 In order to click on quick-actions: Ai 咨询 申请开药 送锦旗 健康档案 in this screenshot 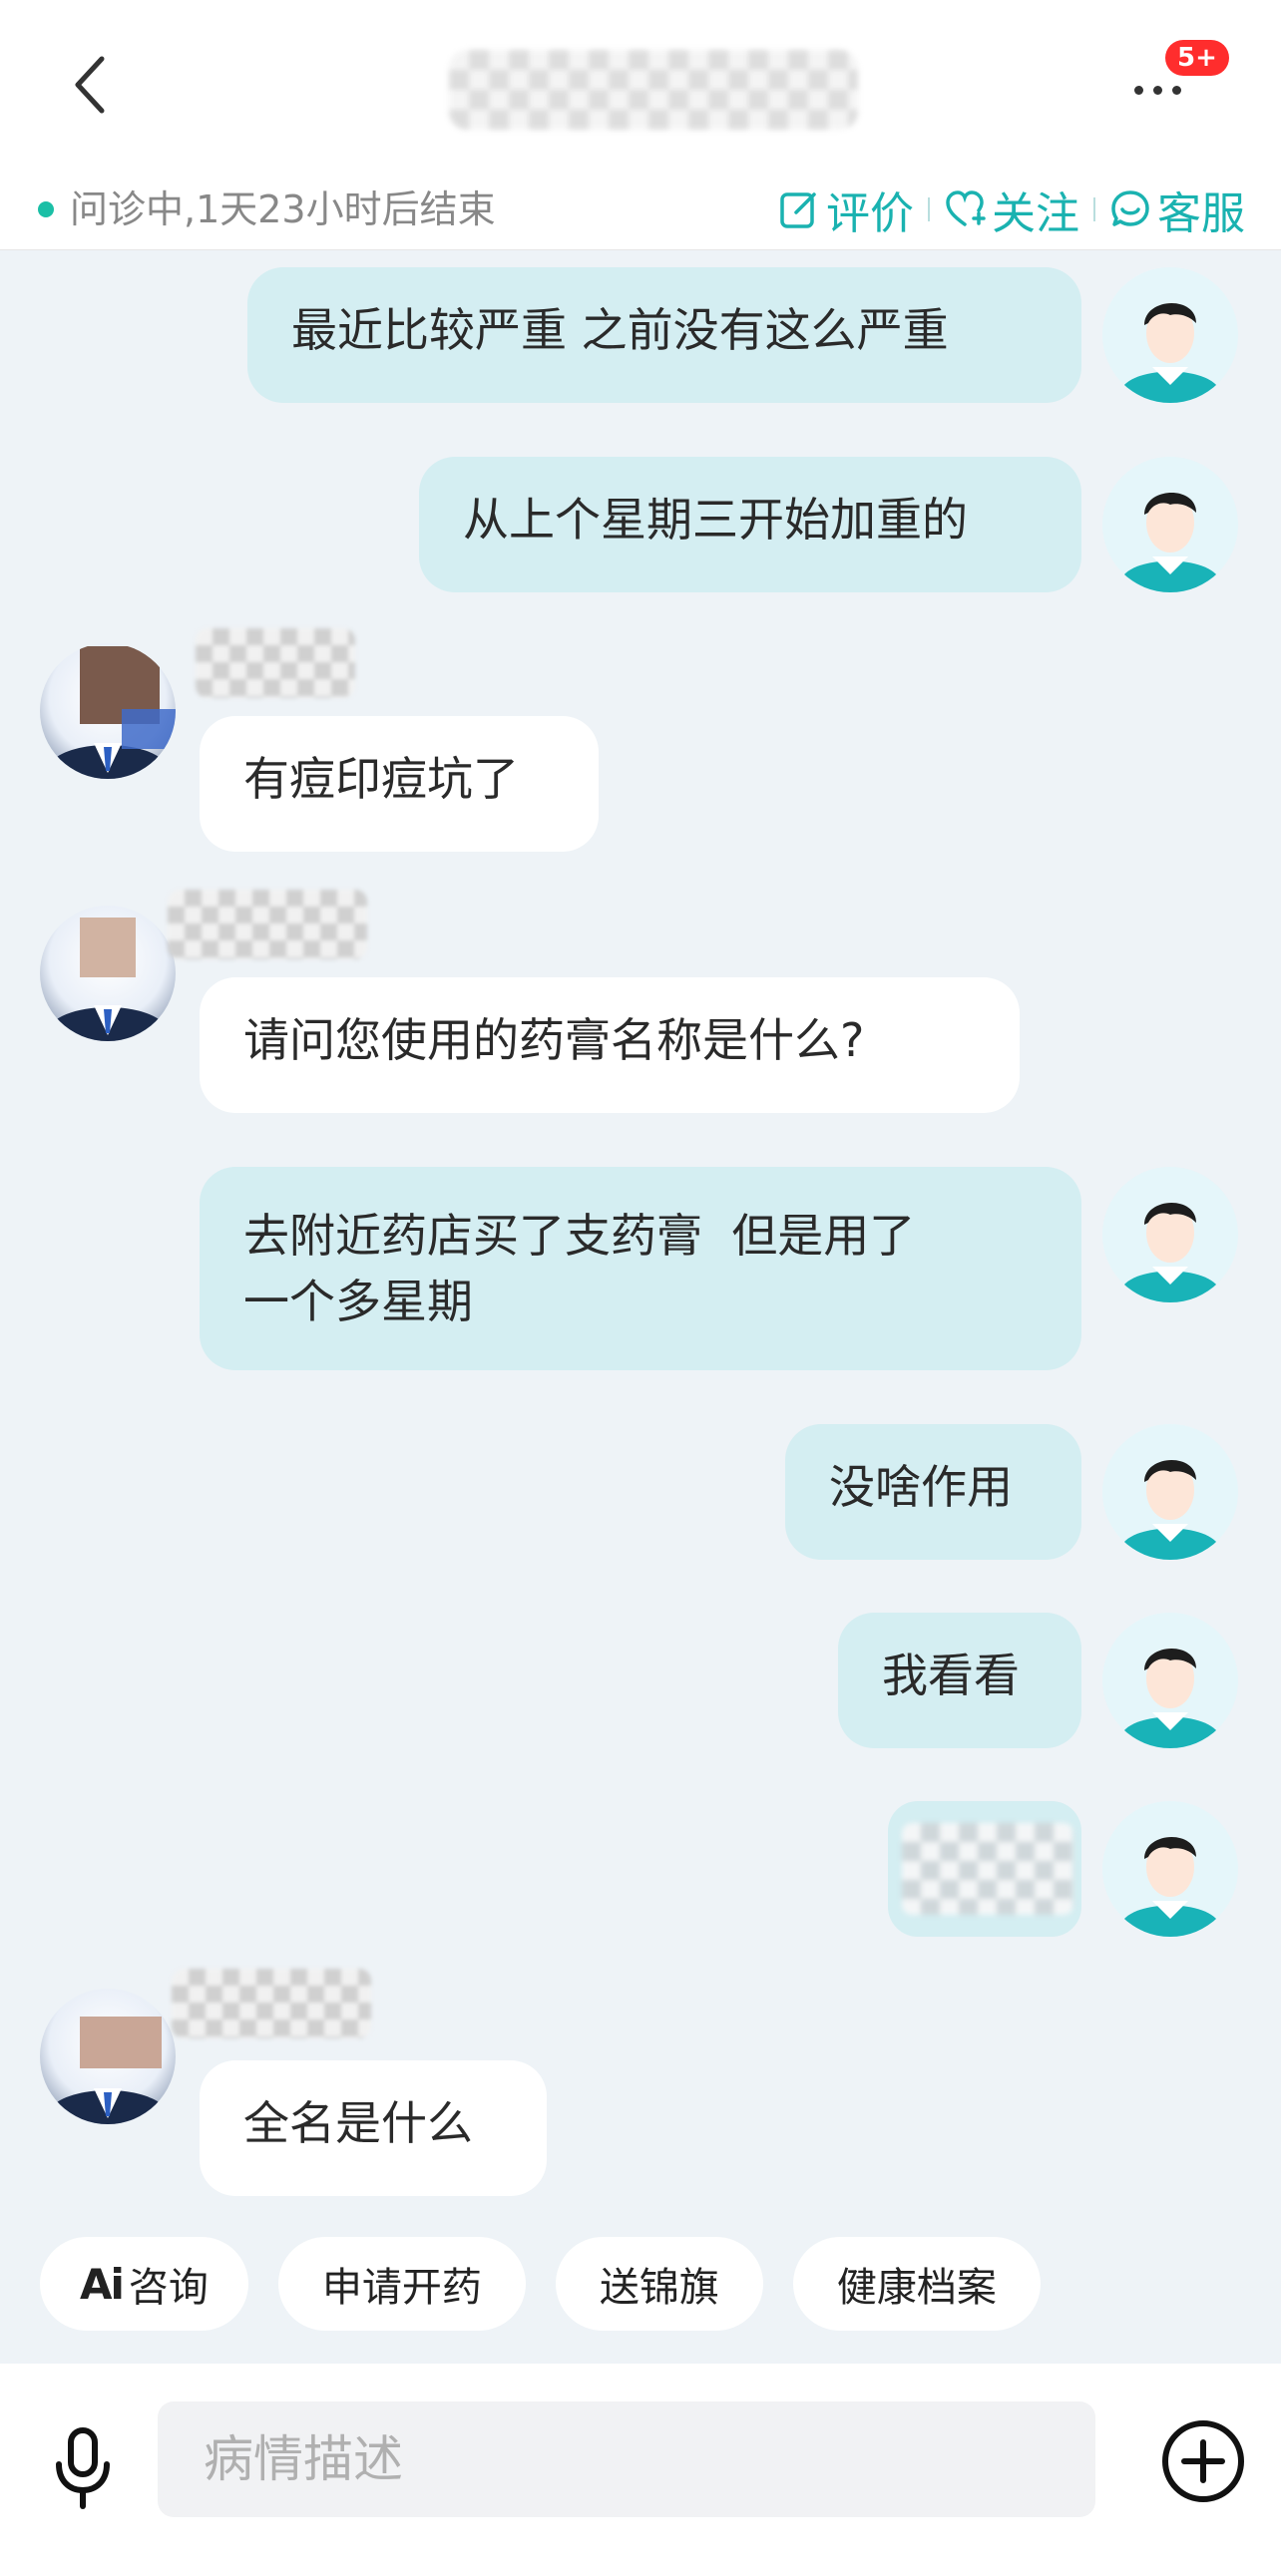, I will do `click(555, 2284)`.